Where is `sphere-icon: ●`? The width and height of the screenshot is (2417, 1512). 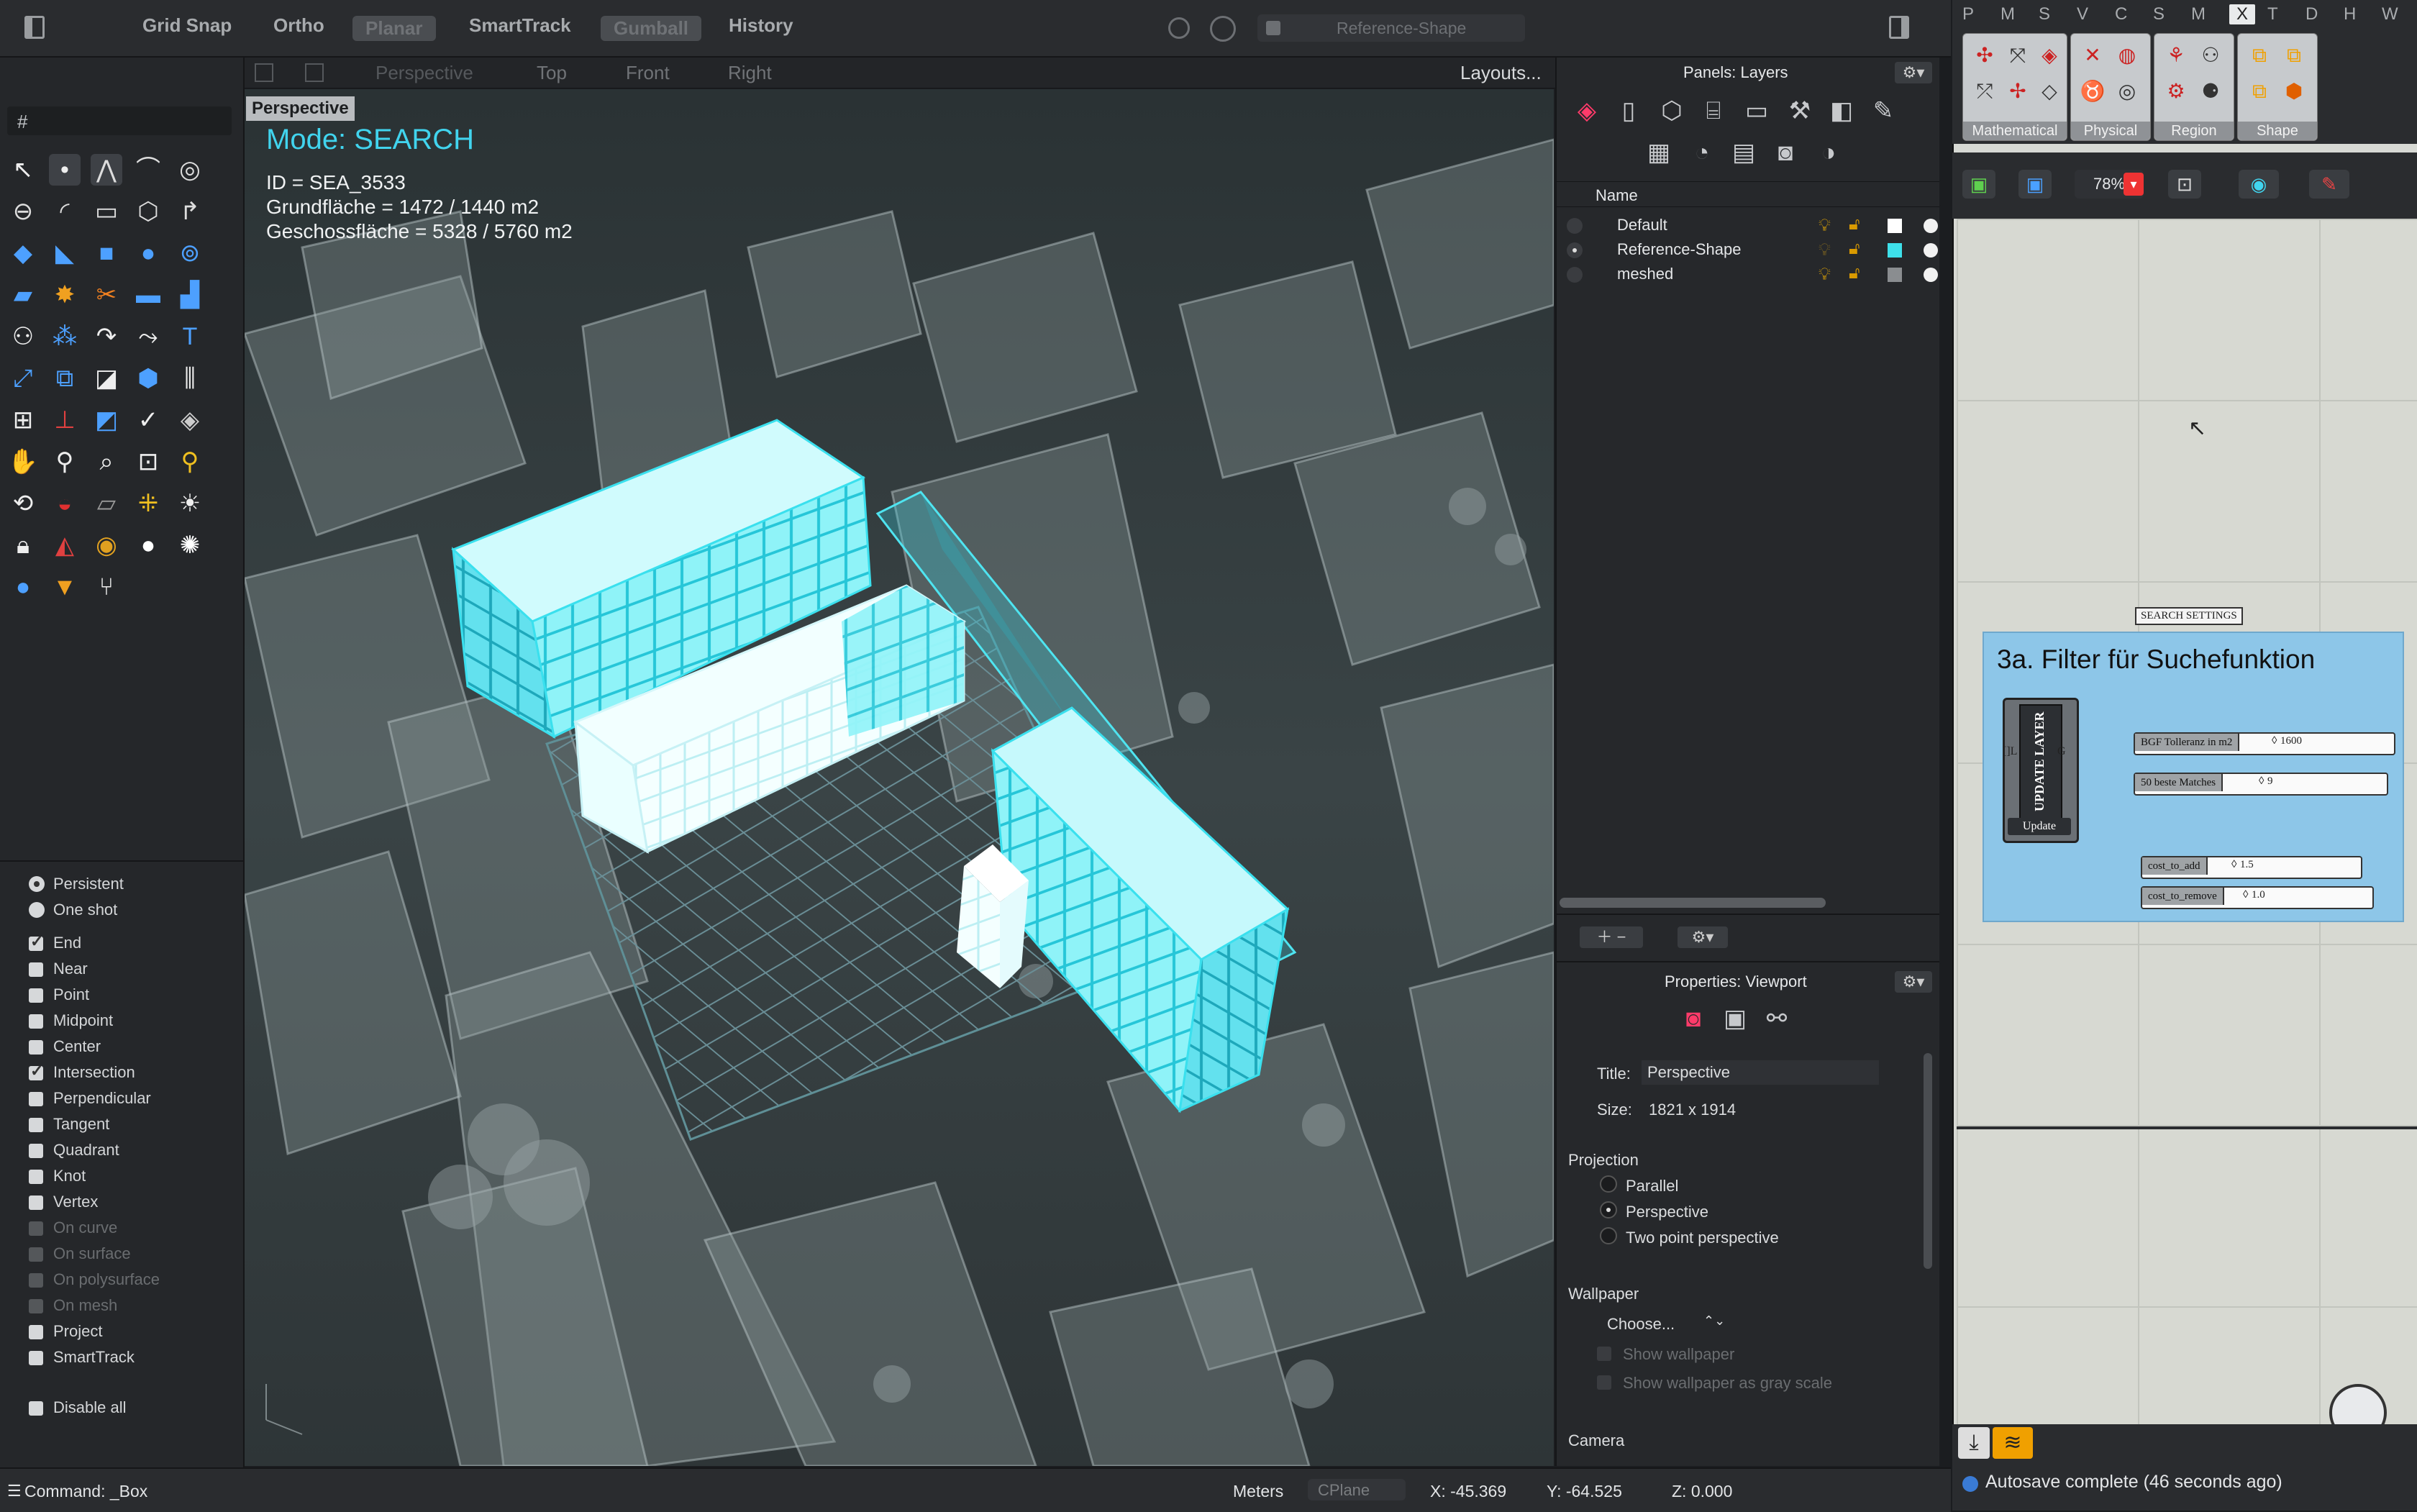 sphere-icon: ● is located at coordinates (148, 253).